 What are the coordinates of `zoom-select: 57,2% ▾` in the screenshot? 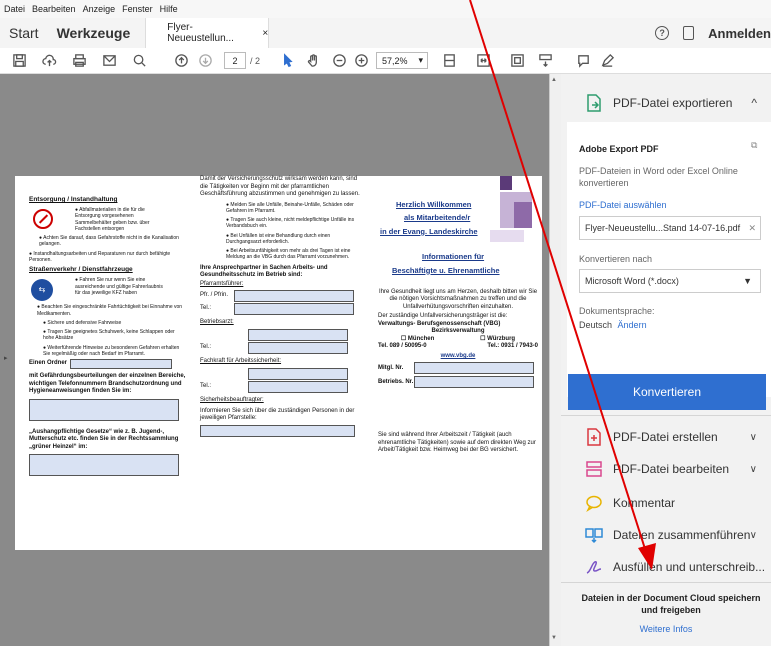 It's located at (402, 60).